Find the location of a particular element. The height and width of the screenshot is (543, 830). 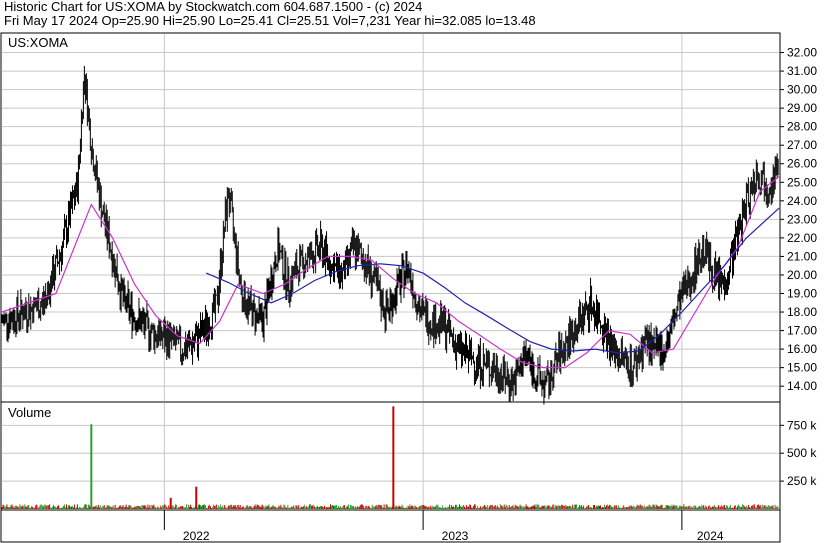

price-tick-label: 26.00 is located at coordinates (802, 164).